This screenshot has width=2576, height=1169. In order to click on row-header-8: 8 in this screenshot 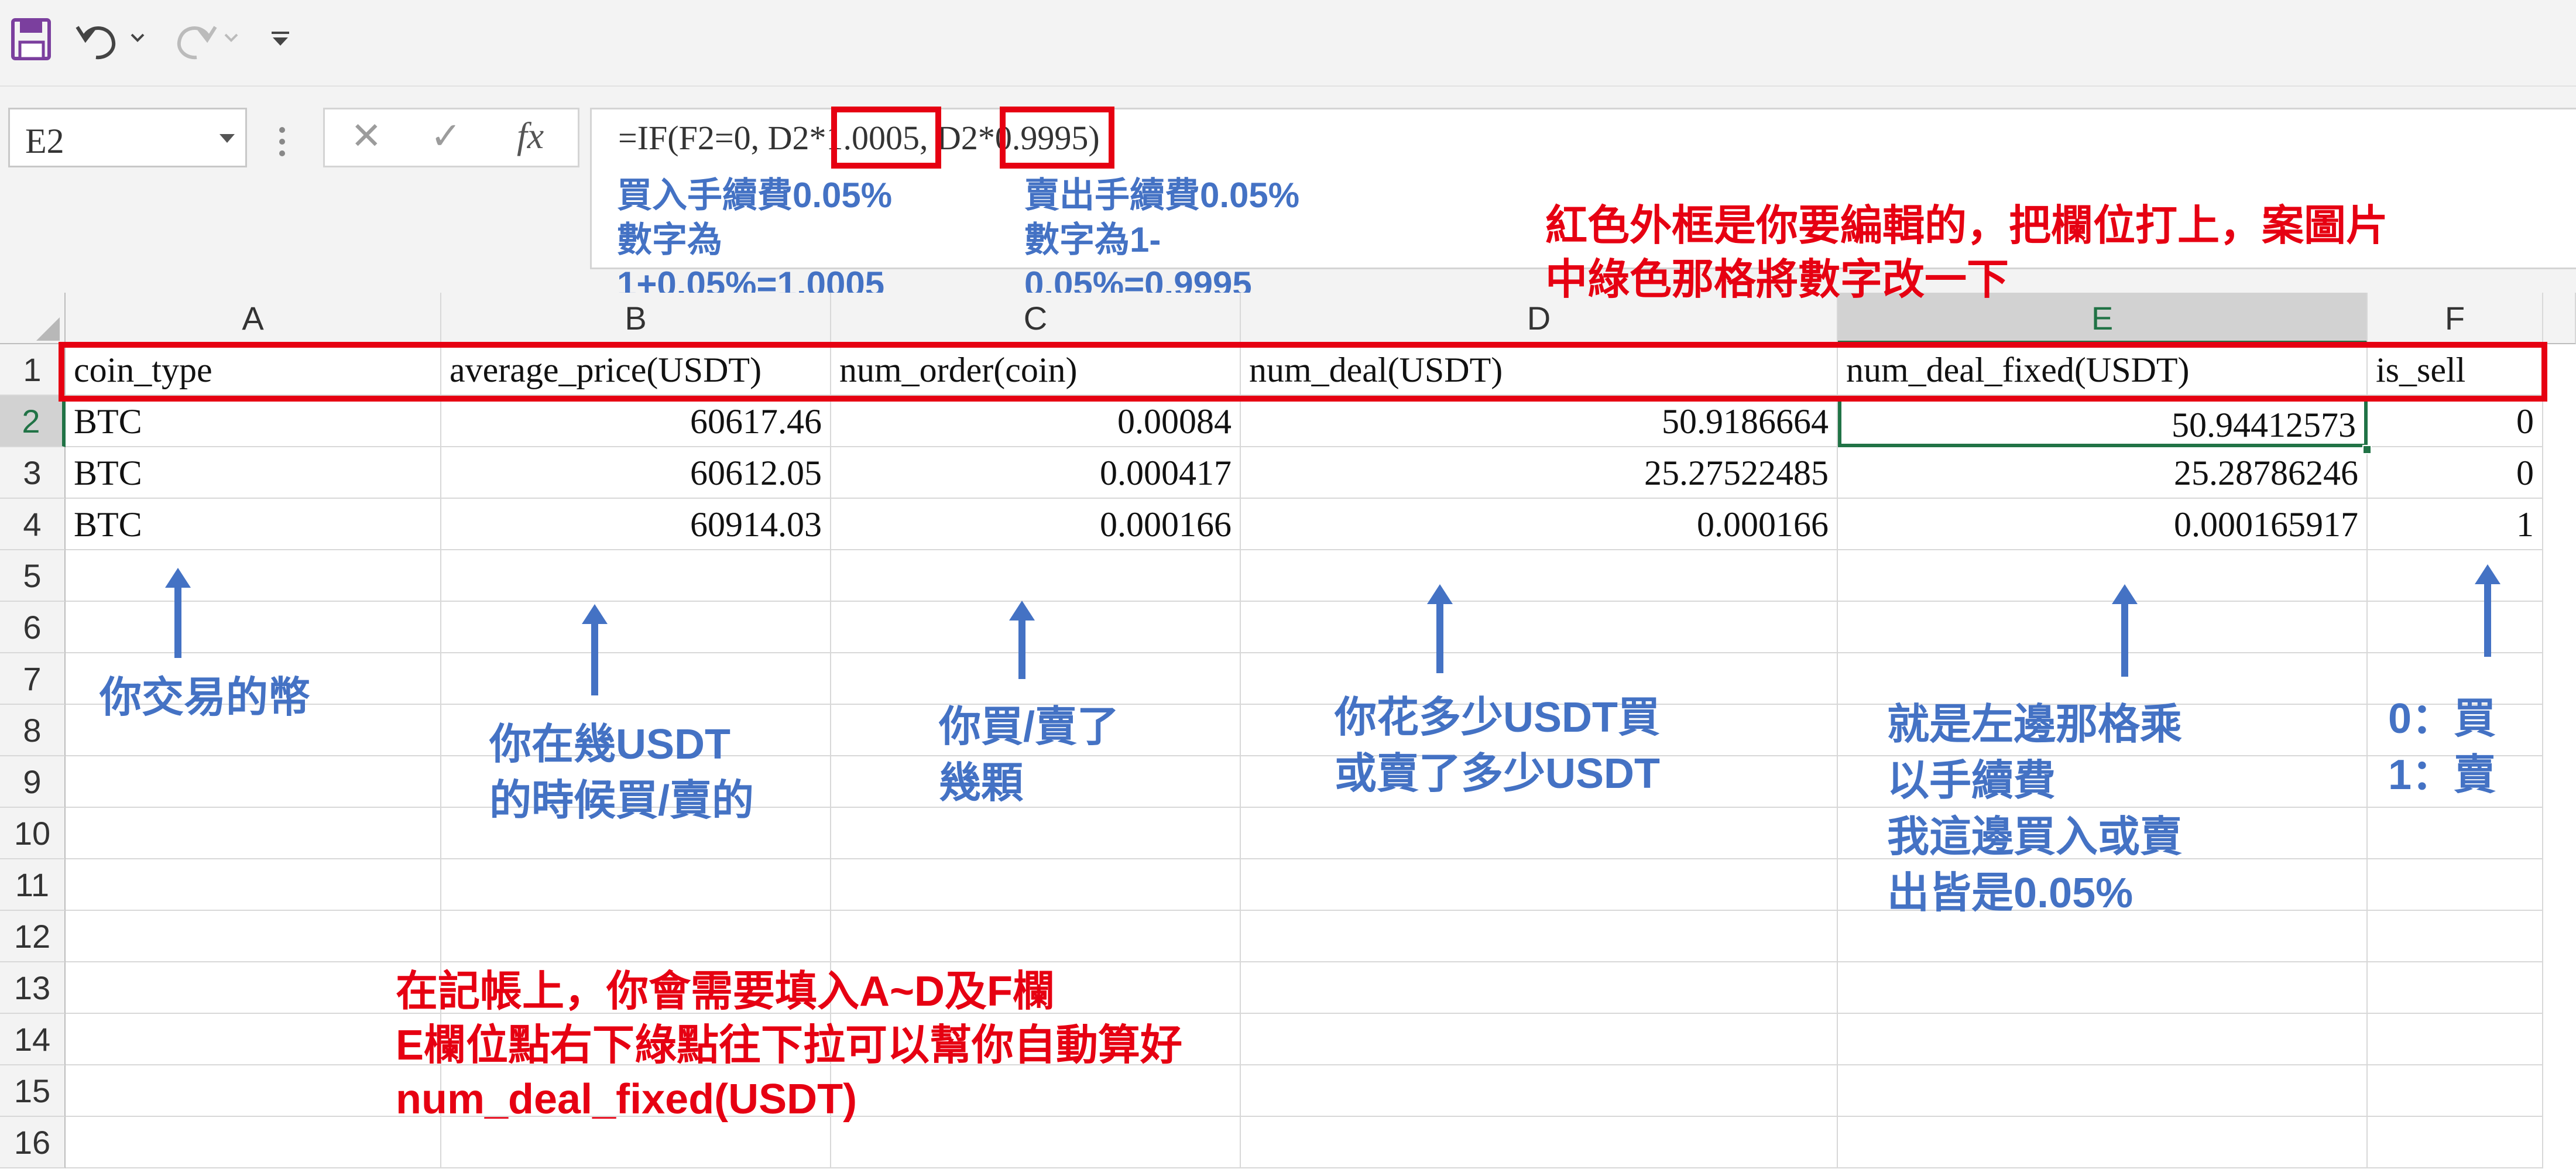, I will do `click(33, 731)`.